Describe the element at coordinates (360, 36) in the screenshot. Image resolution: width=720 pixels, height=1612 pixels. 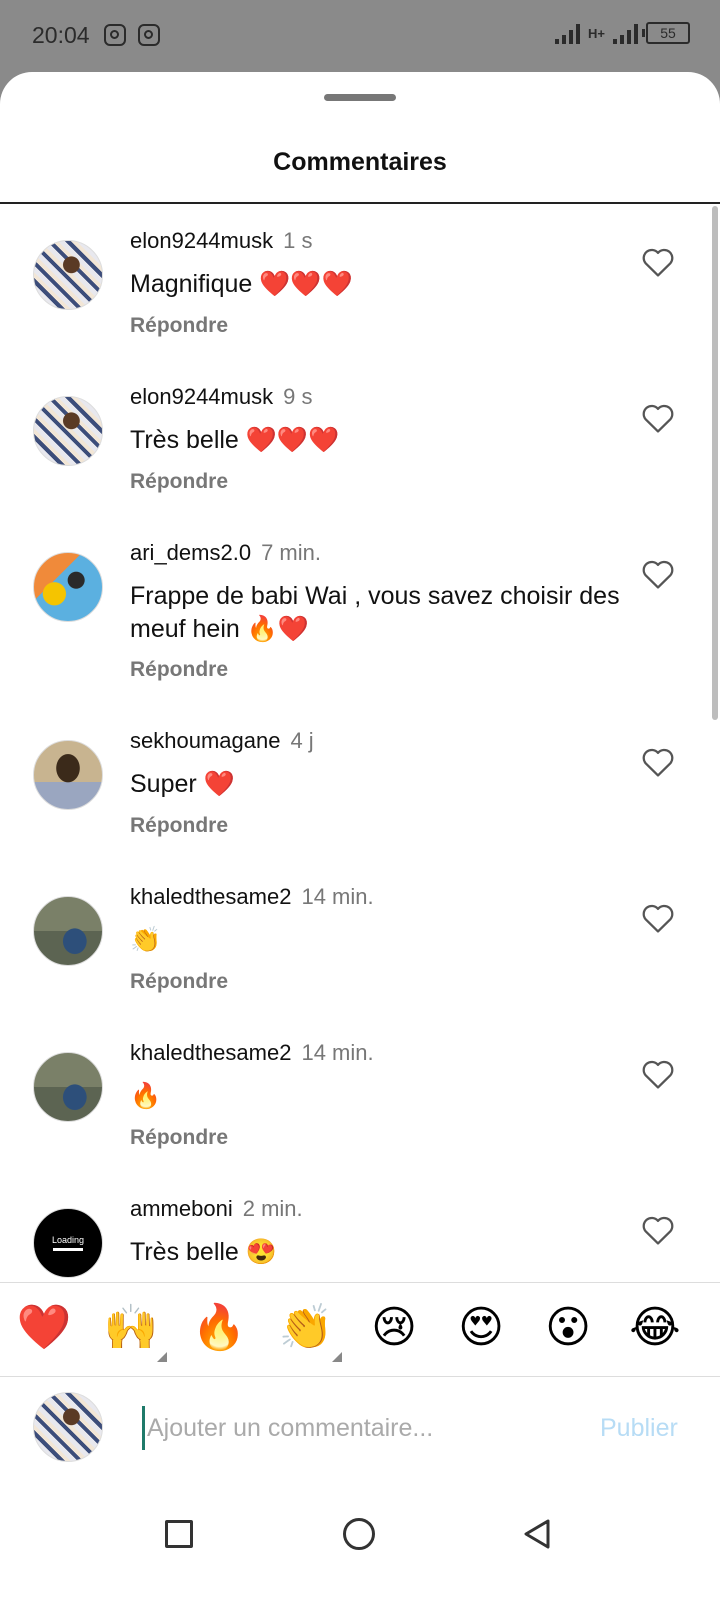
I see `status-bar: 20:04 H+ 55` at that location.